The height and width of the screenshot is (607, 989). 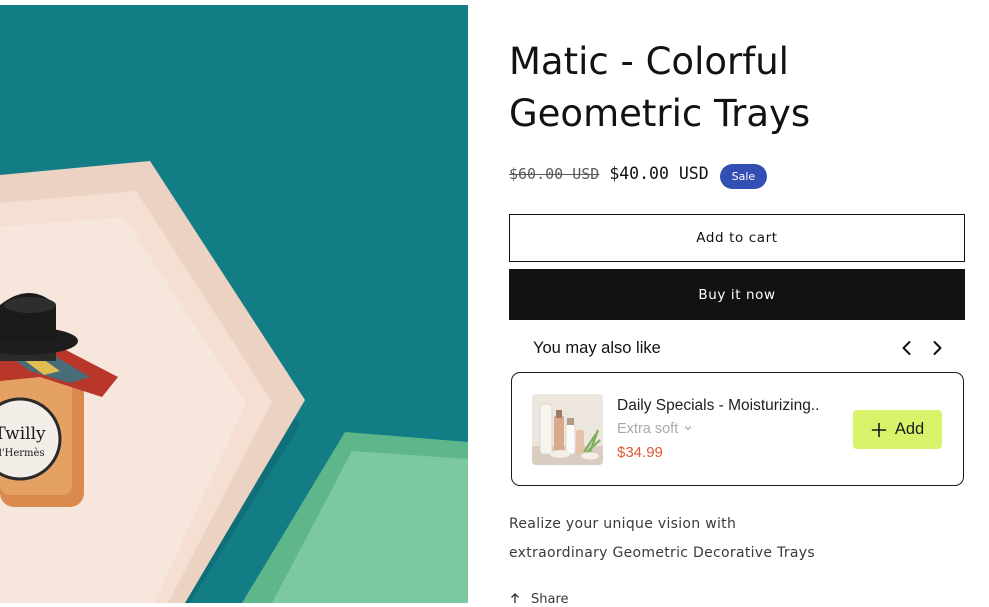 What do you see at coordinates (550, 599) in the screenshot?
I see `share-label: Share` at bounding box center [550, 599].